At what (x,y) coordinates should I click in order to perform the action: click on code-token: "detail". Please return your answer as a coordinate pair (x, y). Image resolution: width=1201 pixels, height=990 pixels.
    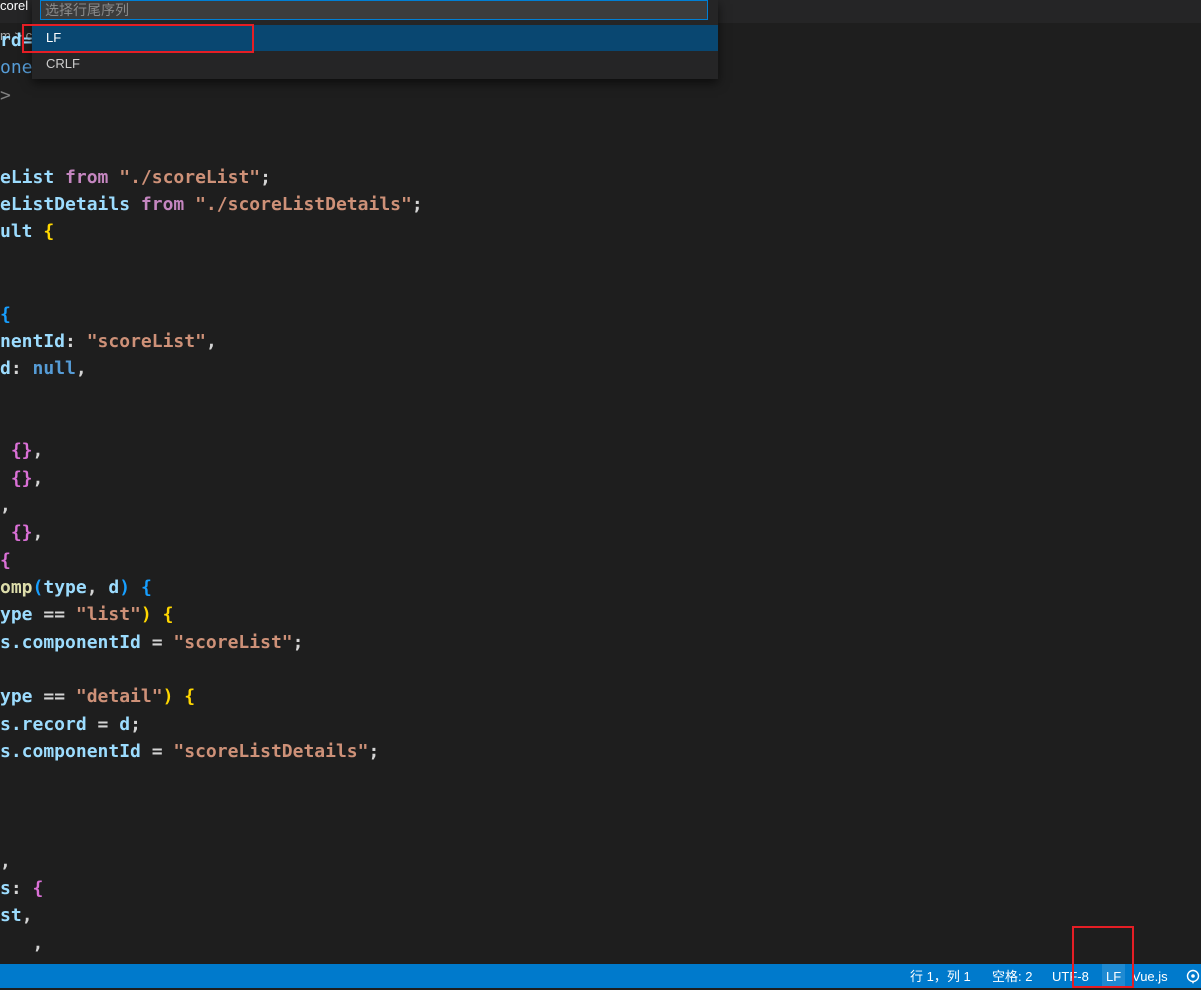
    Looking at the image, I should click on (119, 697).